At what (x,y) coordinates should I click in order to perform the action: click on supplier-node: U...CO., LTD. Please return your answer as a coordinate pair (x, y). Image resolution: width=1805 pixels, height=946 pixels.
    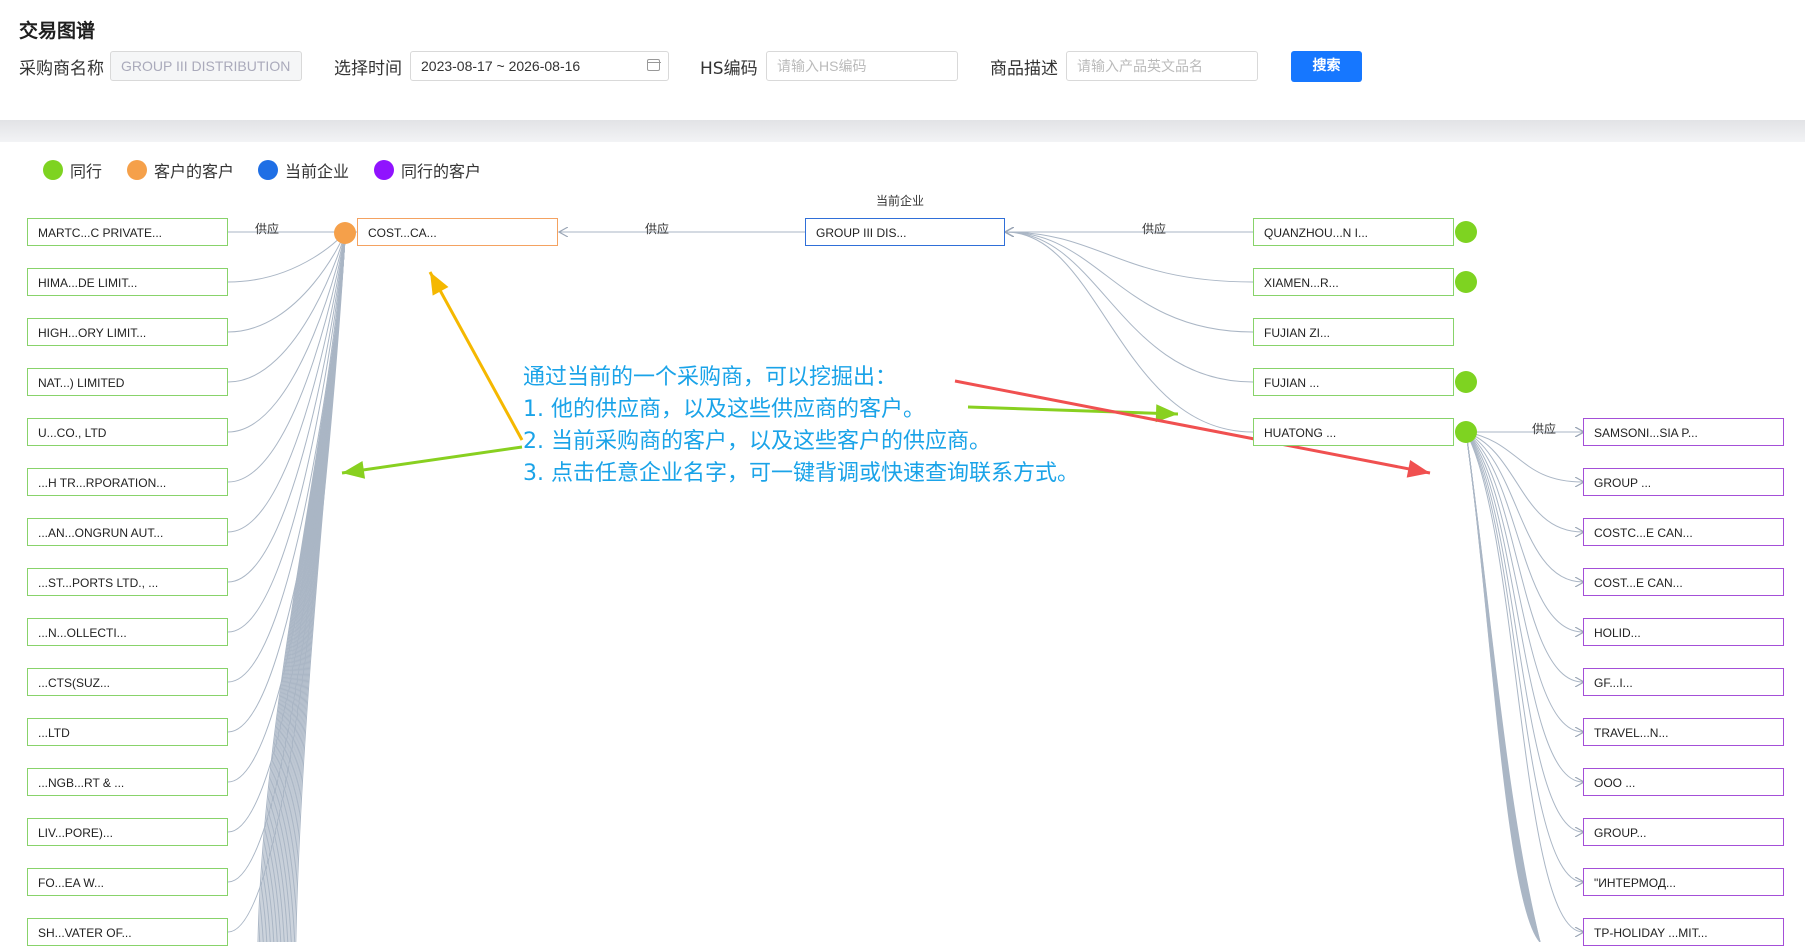
    Looking at the image, I should click on (127, 432).